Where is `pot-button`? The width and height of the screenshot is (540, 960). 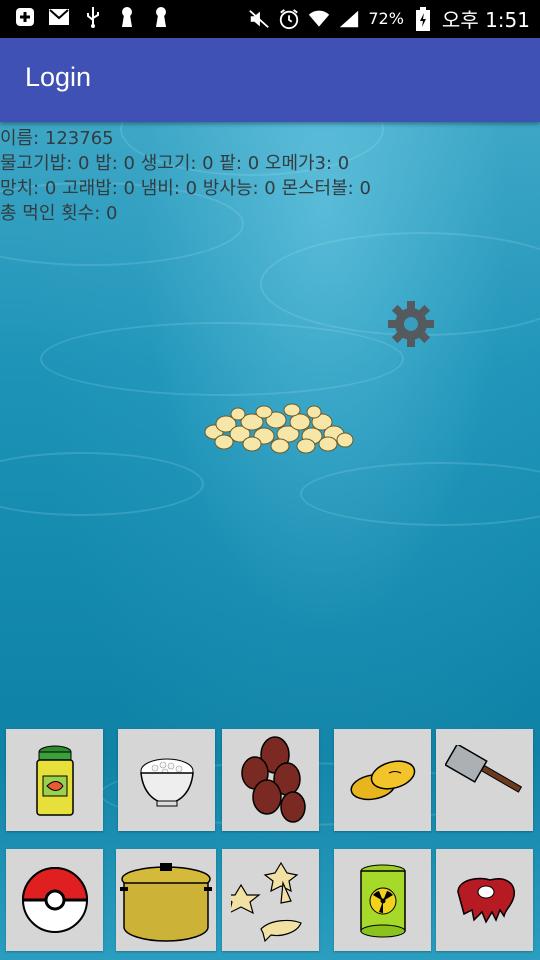 pot-button is located at coordinates (166, 900).